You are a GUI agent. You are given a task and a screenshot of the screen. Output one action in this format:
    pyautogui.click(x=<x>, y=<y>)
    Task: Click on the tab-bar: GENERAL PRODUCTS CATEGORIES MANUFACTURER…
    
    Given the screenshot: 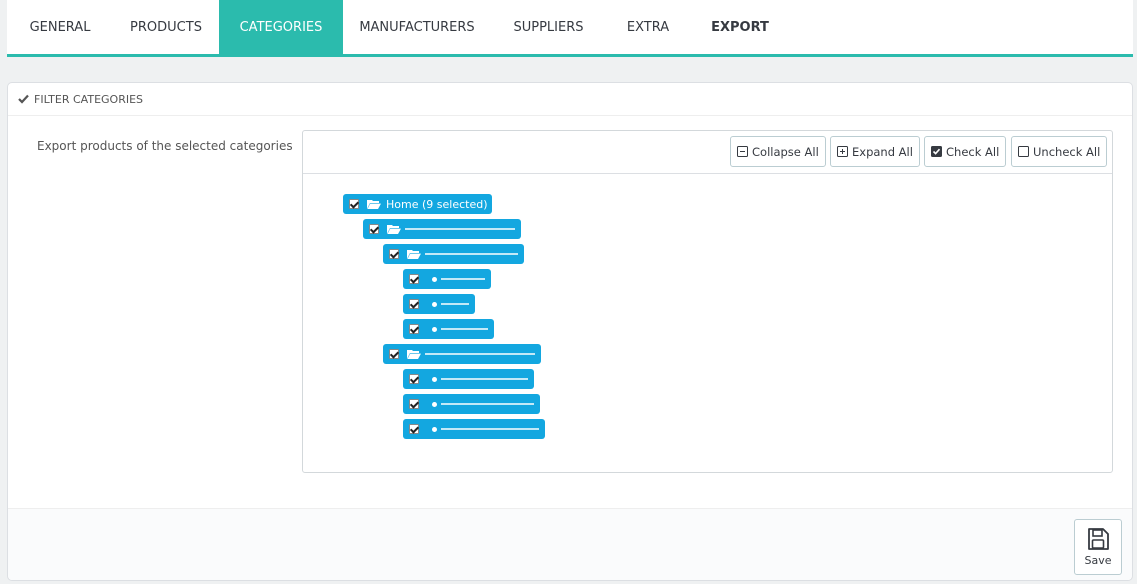 What is the action you would take?
    pyautogui.click(x=570, y=28)
    